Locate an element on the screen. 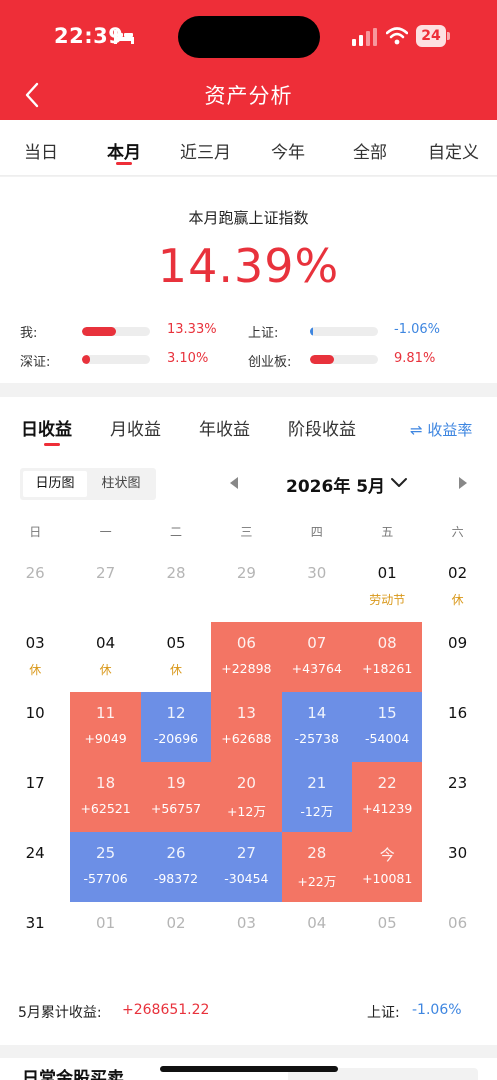 The height and width of the screenshot is (1080, 497). calendar-day-number: 13 is located at coordinates (246, 713).